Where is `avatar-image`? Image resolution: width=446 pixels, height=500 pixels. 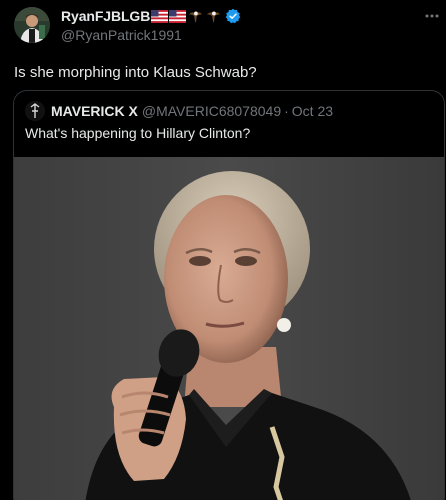
avatar-image is located at coordinates (32, 25).